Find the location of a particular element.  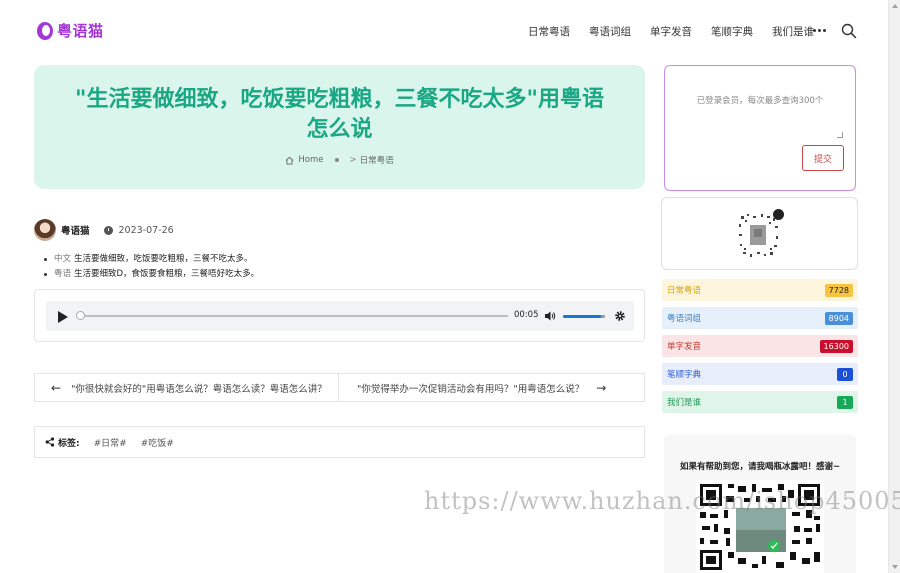

nav-item-phrases: 粤语词组 is located at coordinates (610, 31).